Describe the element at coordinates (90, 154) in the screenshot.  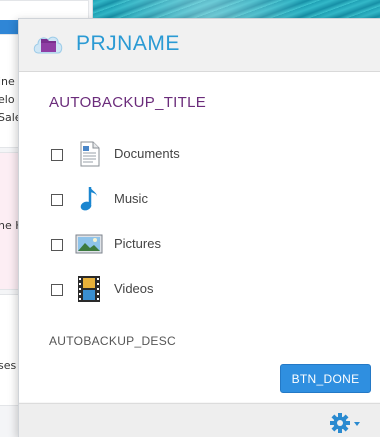
I see `document-icon` at that location.